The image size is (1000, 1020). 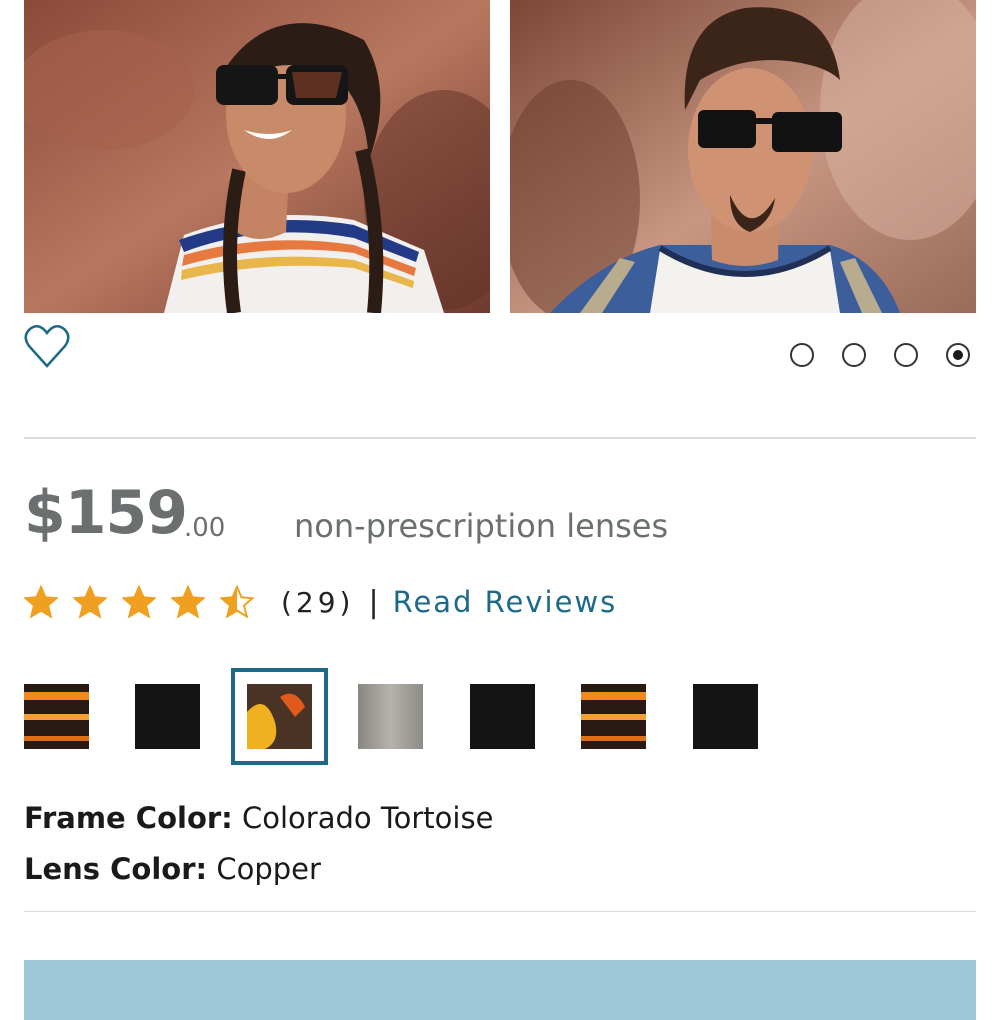 What do you see at coordinates (390, 716) in the screenshot?
I see `swatch-gray` at bounding box center [390, 716].